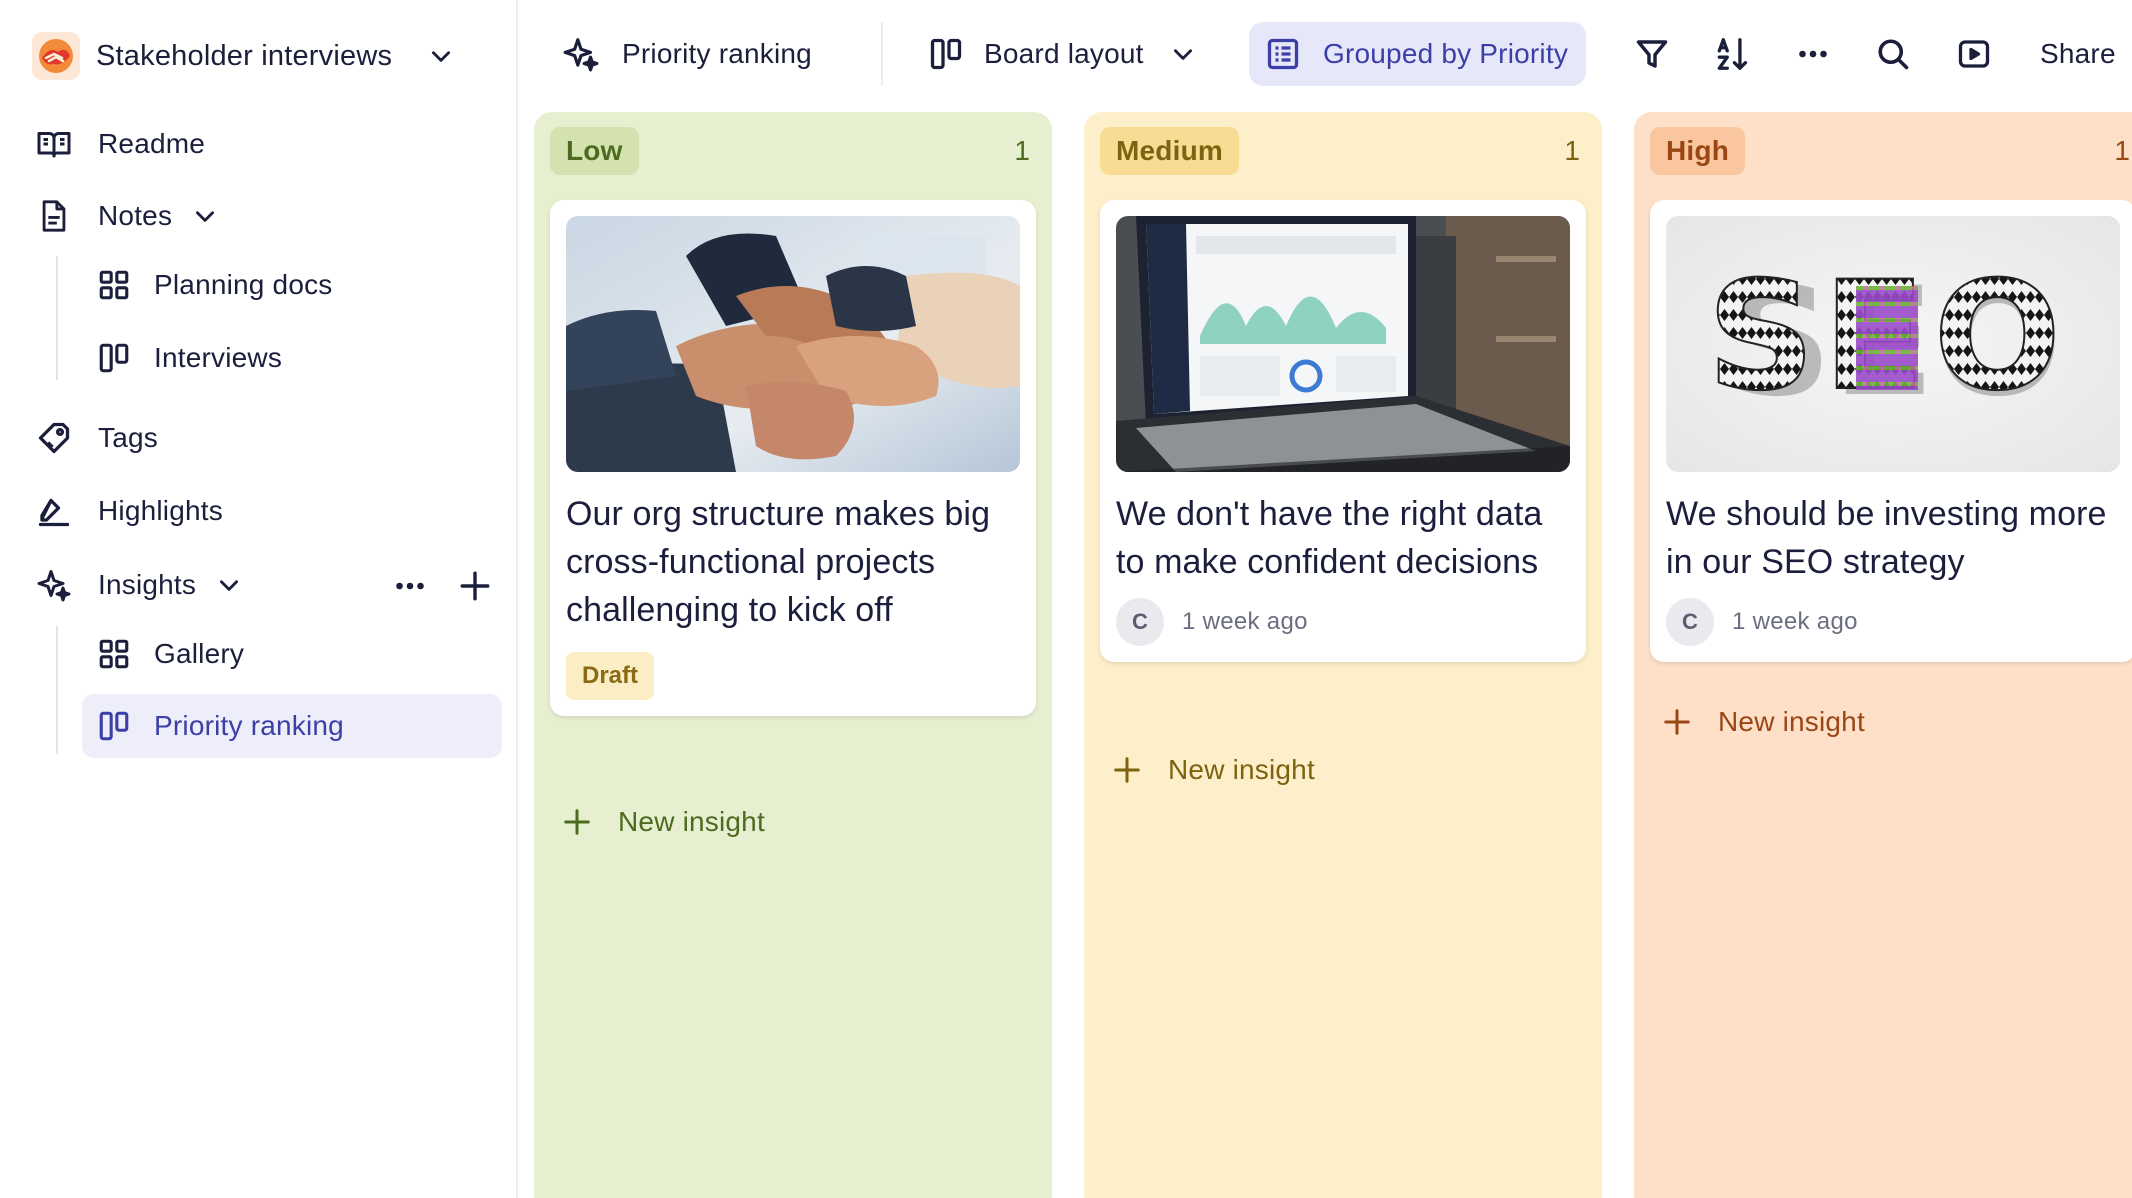 The width and height of the screenshot is (2132, 1198). Describe the element at coordinates (135, 215) in the screenshot. I see `sidebar-item-label: Notes` at that location.